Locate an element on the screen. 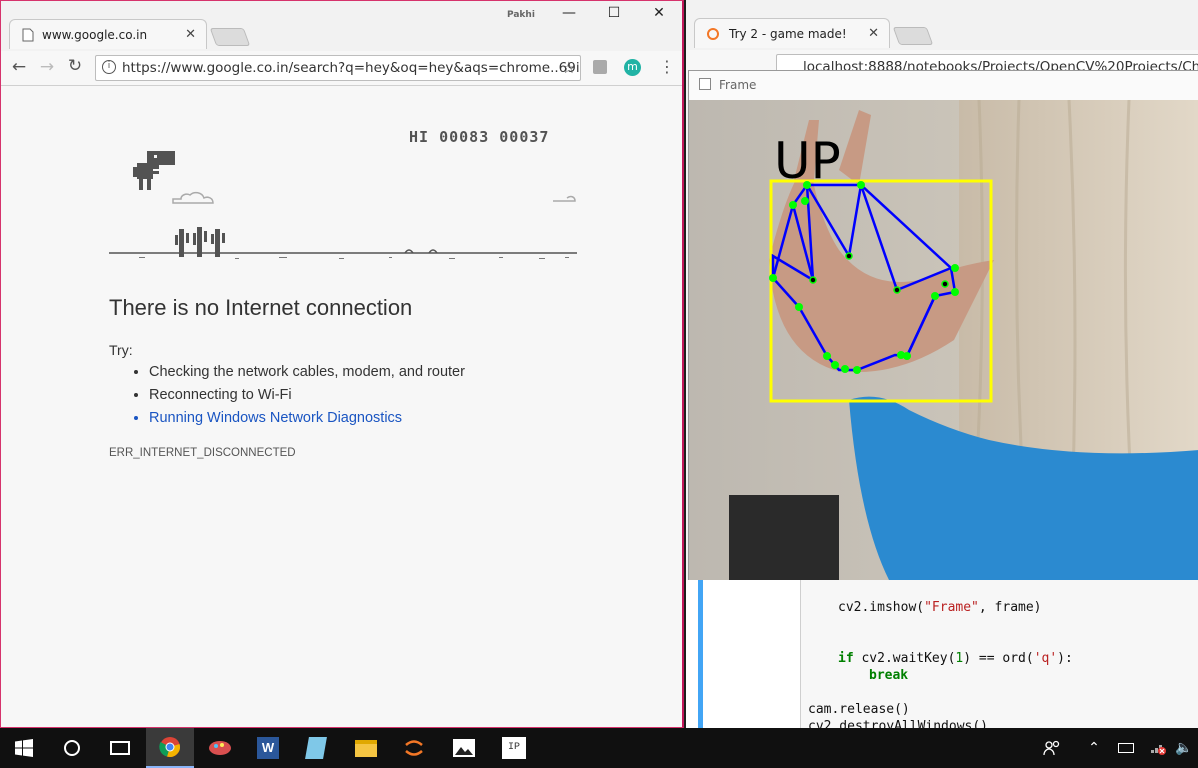  info-icon: i is located at coordinates (109, 67).